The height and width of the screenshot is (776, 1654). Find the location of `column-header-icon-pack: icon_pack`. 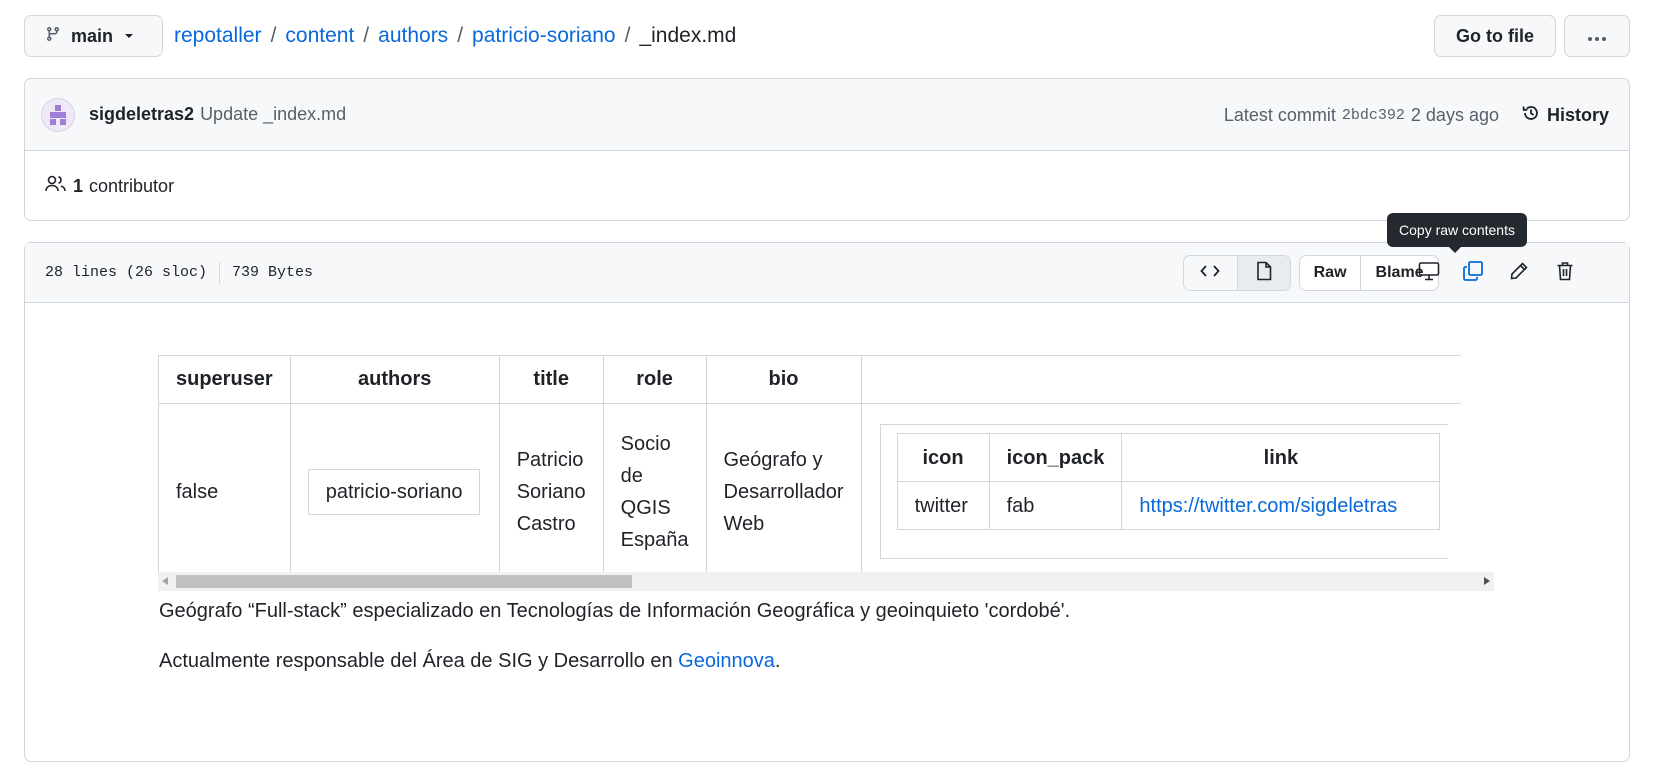

column-header-icon-pack: icon_pack is located at coordinates (1055, 457).